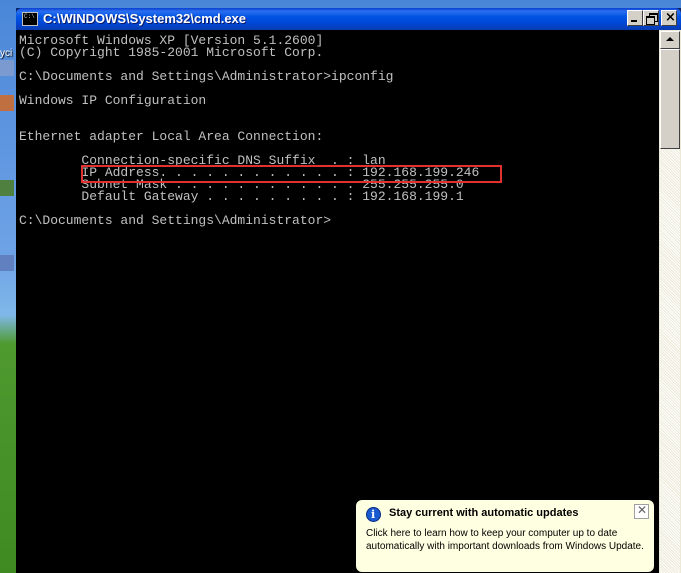  Describe the element at coordinates (30, 19) in the screenshot. I see `cmd-icon: C:\` at that location.